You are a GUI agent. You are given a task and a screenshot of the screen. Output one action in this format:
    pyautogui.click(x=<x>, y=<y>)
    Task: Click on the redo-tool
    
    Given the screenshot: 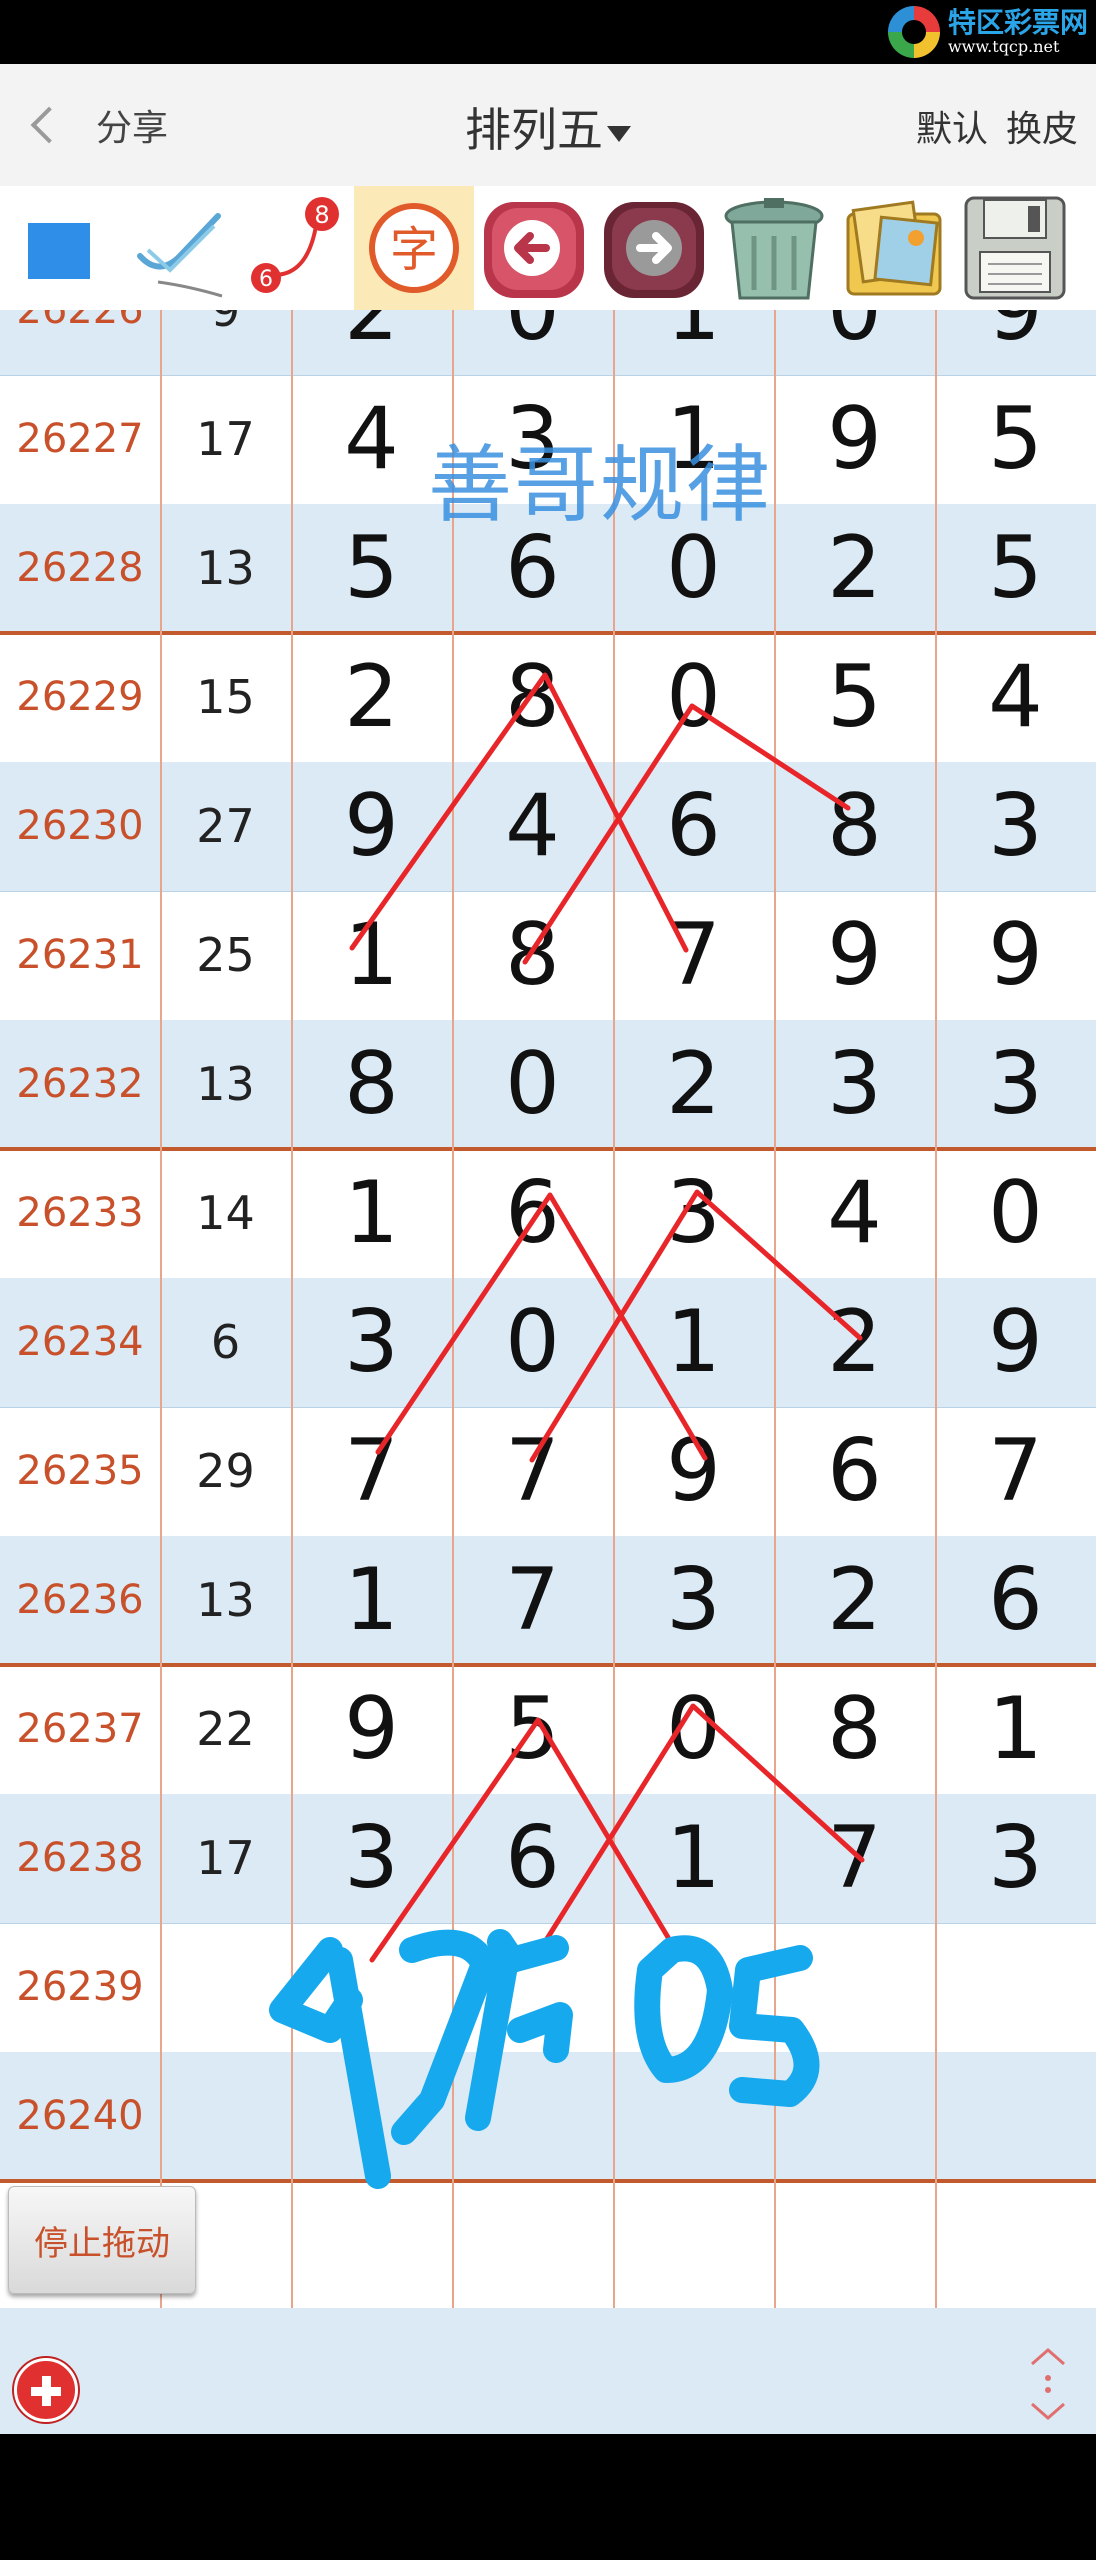 What is the action you would take?
    pyautogui.click(x=654, y=248)
    